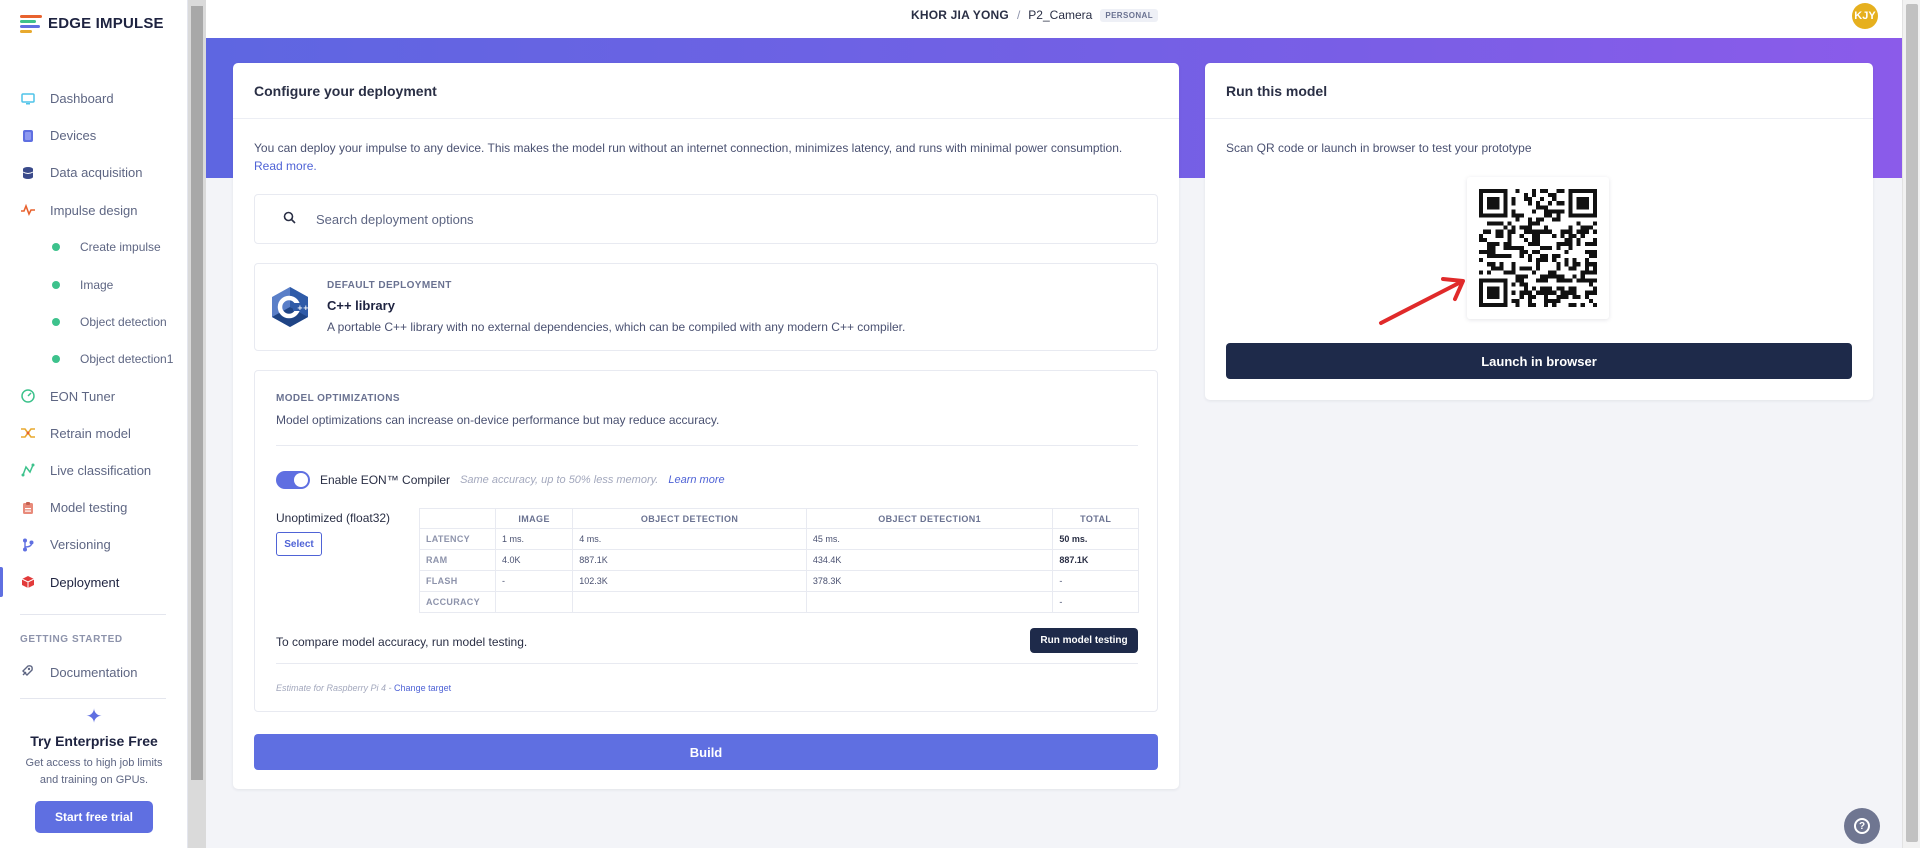 The image size is (1920, 848). What do you see at coordinates (534, 518) in the screenshot?
I see `table-header: IMAGE` at bounding box center [534, 518].